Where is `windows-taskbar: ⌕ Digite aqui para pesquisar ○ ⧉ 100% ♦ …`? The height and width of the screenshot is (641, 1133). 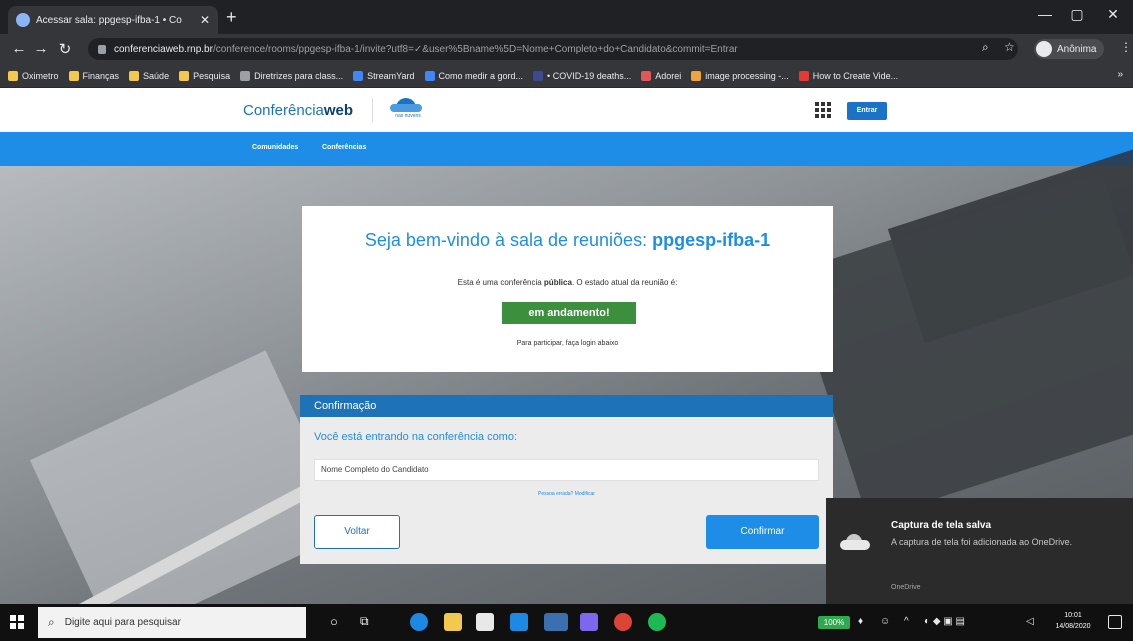
windows-taskbar: ⌕ Digite aqui para pesquisar ○ ⧉ 100% ♦ … is located at coordinates (566, 622).